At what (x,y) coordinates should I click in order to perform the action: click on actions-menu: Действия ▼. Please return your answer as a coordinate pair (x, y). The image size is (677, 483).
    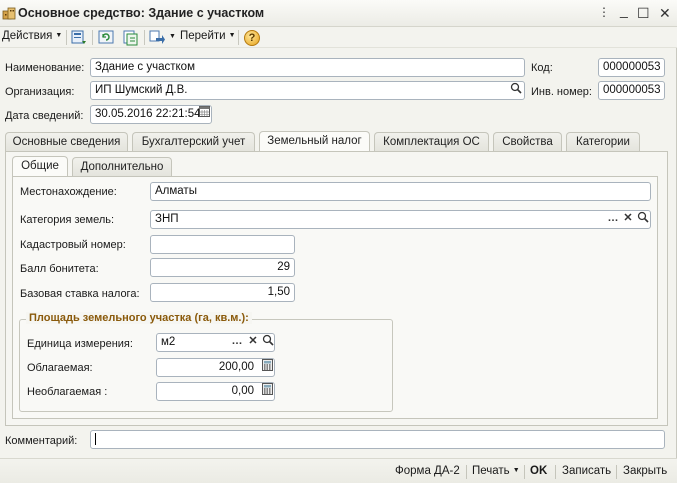
    Looking at the image, I should click on (32, 36).